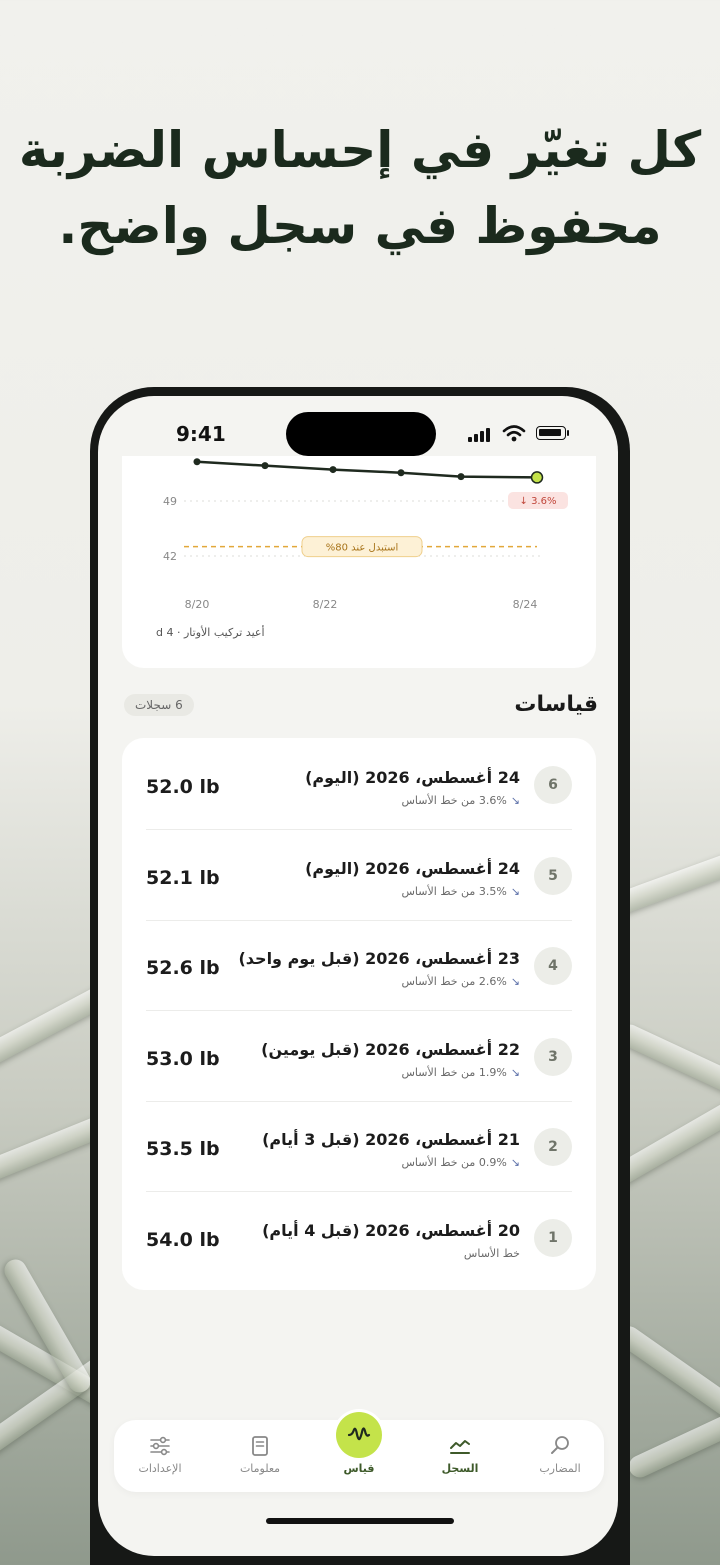 The height and width of the screenshot is (1565, 720). I want to click on measurement-delta: ↘ 1.9% من خط الأساس, so click(461, 1072).